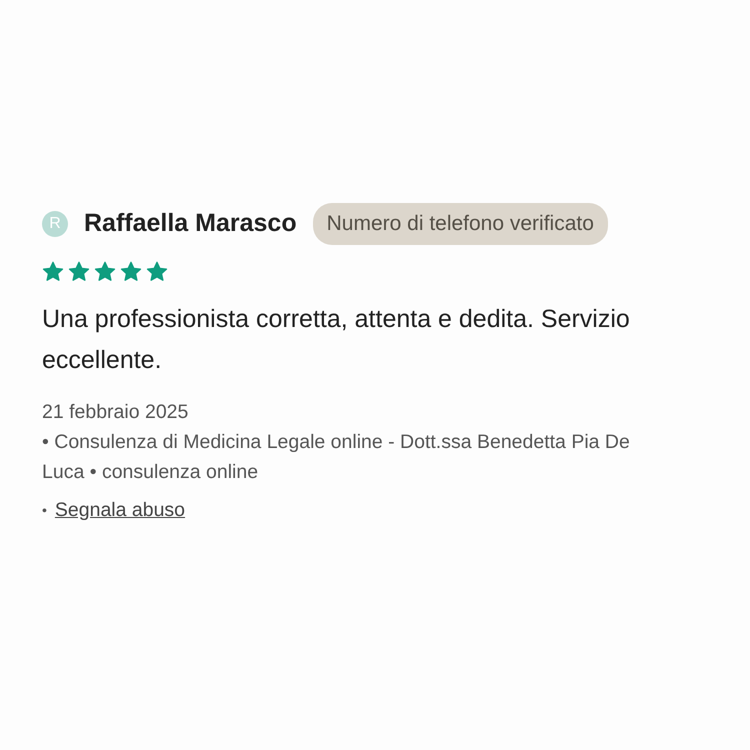 The width and height of the screenshot is (750, 750). I want to click on author-name: Raffaella Marasco, so click(190, 223).